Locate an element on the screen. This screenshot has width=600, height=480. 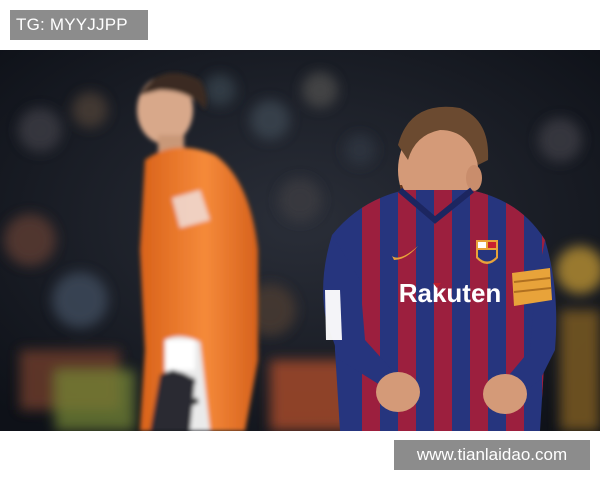
jersey-sponsor: Rakuten is located at coordinates (450, 293).